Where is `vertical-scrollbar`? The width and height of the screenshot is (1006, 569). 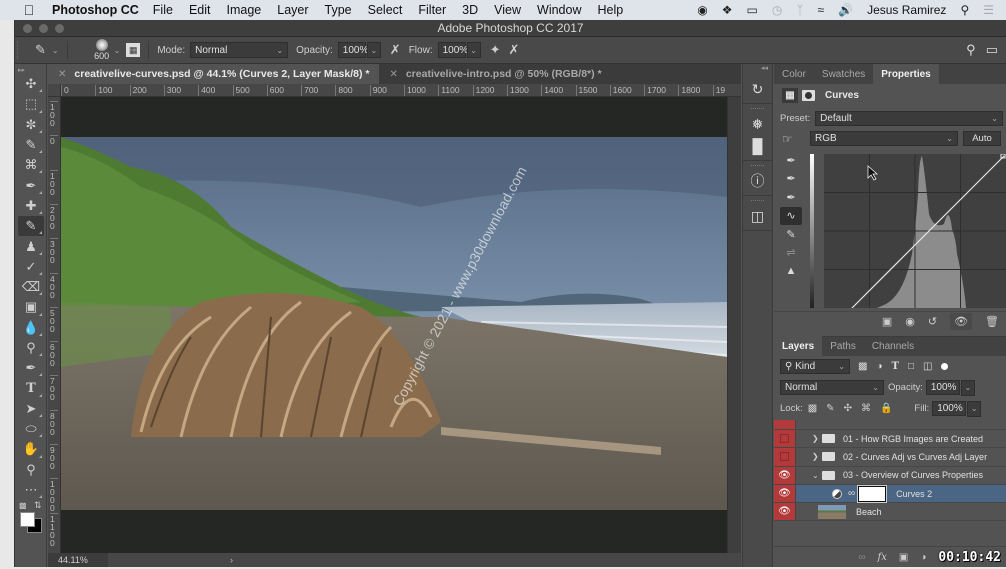
vertical-scrollbar is located at coordinates (734, 325).